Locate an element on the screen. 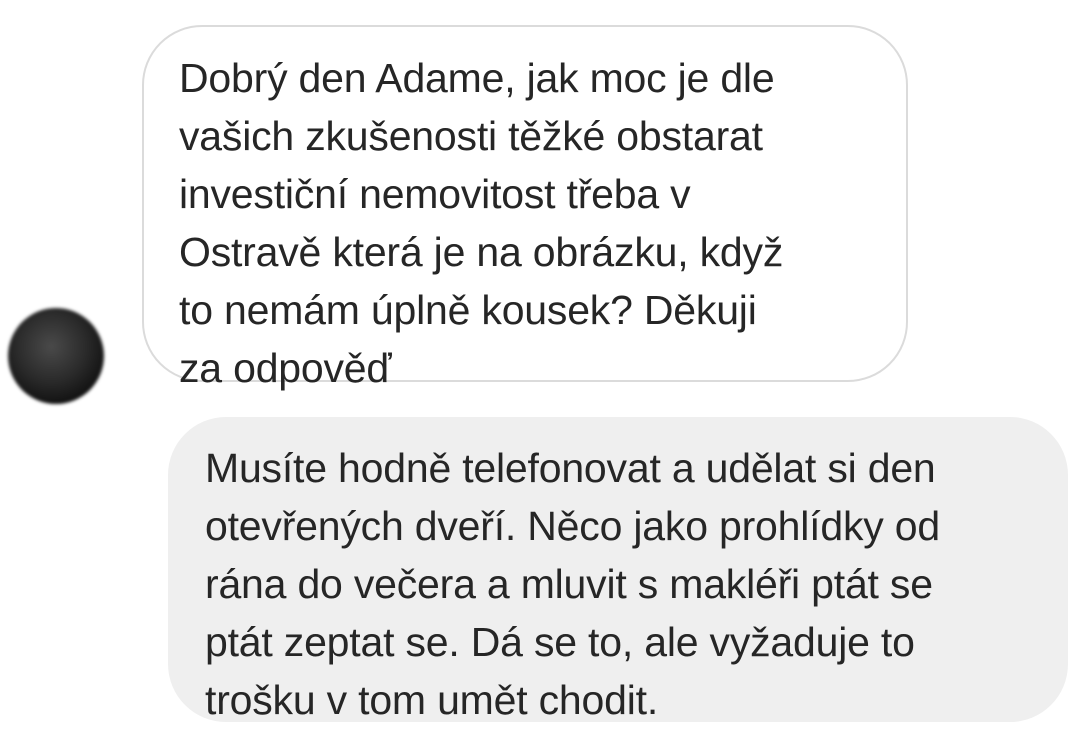 The width and height of the screenshot is (1080, 745). sender-avatar is located at coordinates (56, 356).